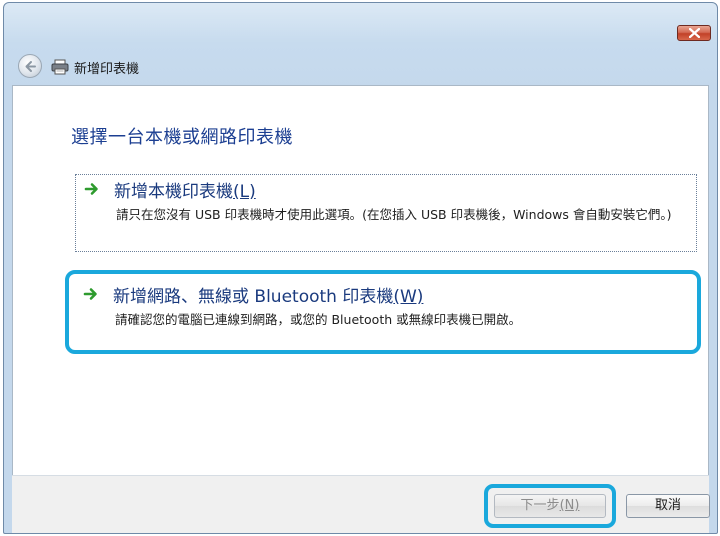 The width and height of the screenshot is (720, 536). What do you see at coordinates (408, 297) in the screenshot?
I see `option-accesskey: (W)` at bounding box center [408, 297].